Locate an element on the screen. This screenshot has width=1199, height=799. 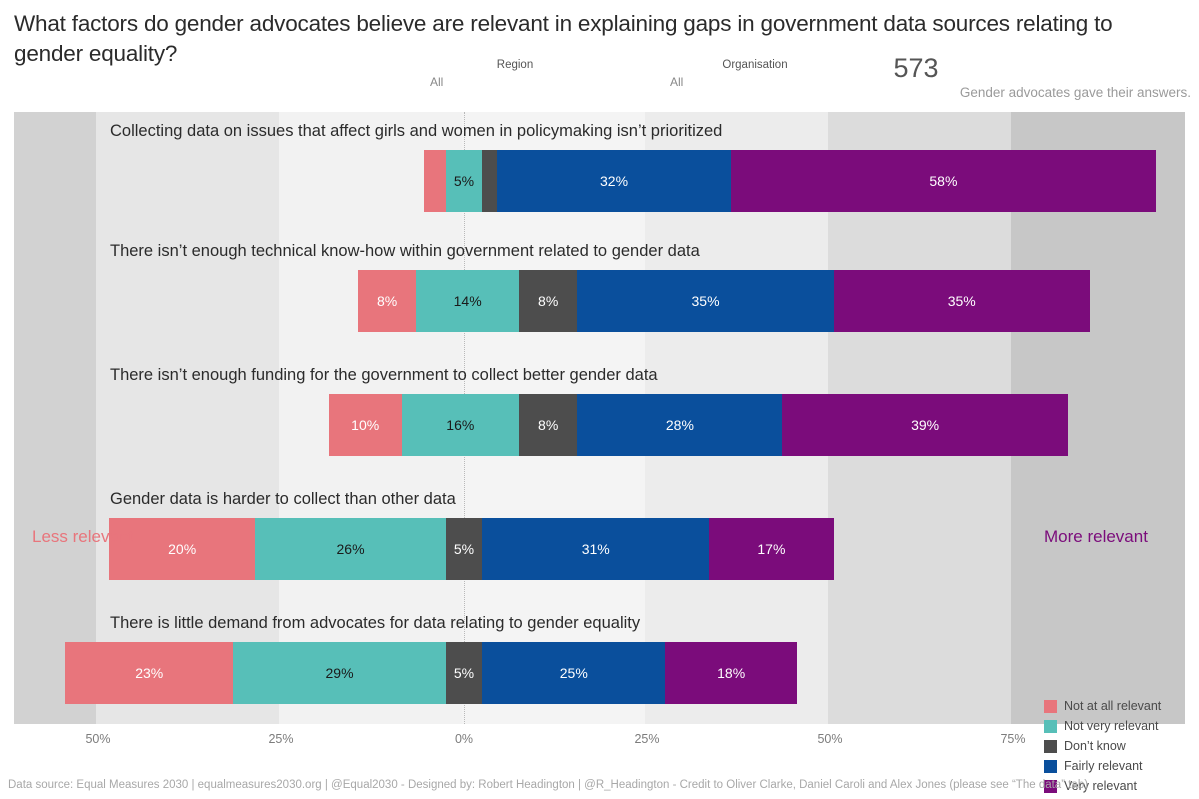
bar-segment: 28% is located at coordinates (680, 425).